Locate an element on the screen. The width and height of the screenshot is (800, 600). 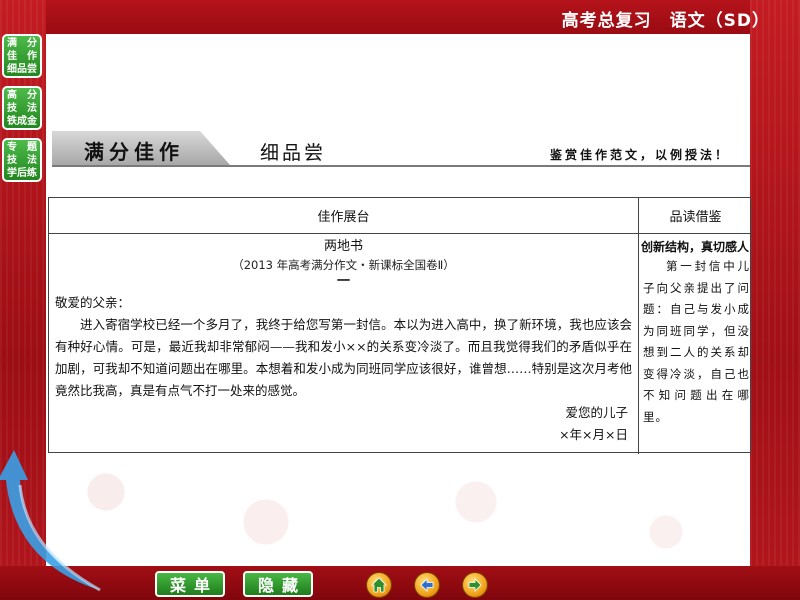
essay-source: （2013 年高考满分作文・新课标全国卷Ⅱ） is located at coordinates (343, 265).